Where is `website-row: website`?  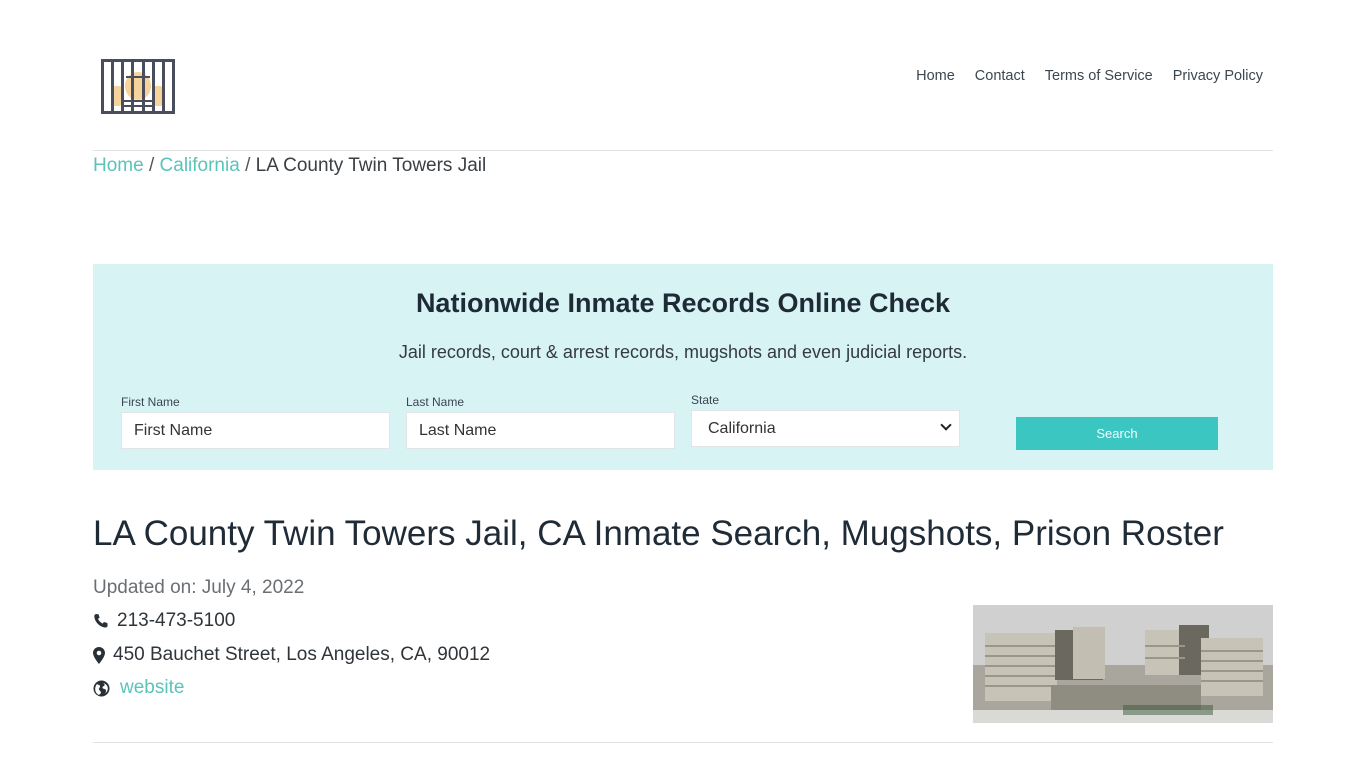 website-row: website is located at coordinates (138, 688).